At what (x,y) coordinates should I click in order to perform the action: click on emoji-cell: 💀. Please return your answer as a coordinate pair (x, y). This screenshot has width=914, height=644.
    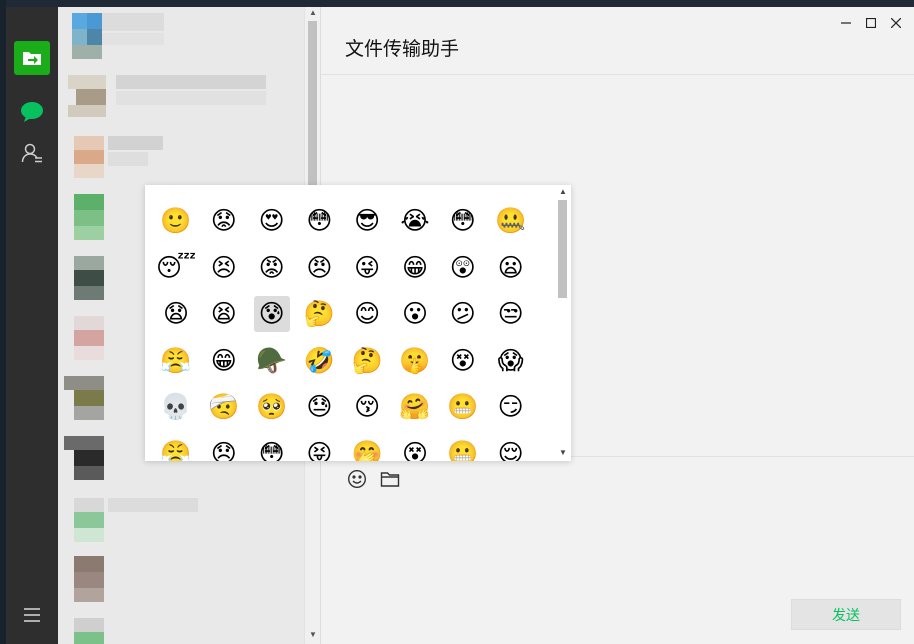
    Looking at the image, I should click on (176, 407).